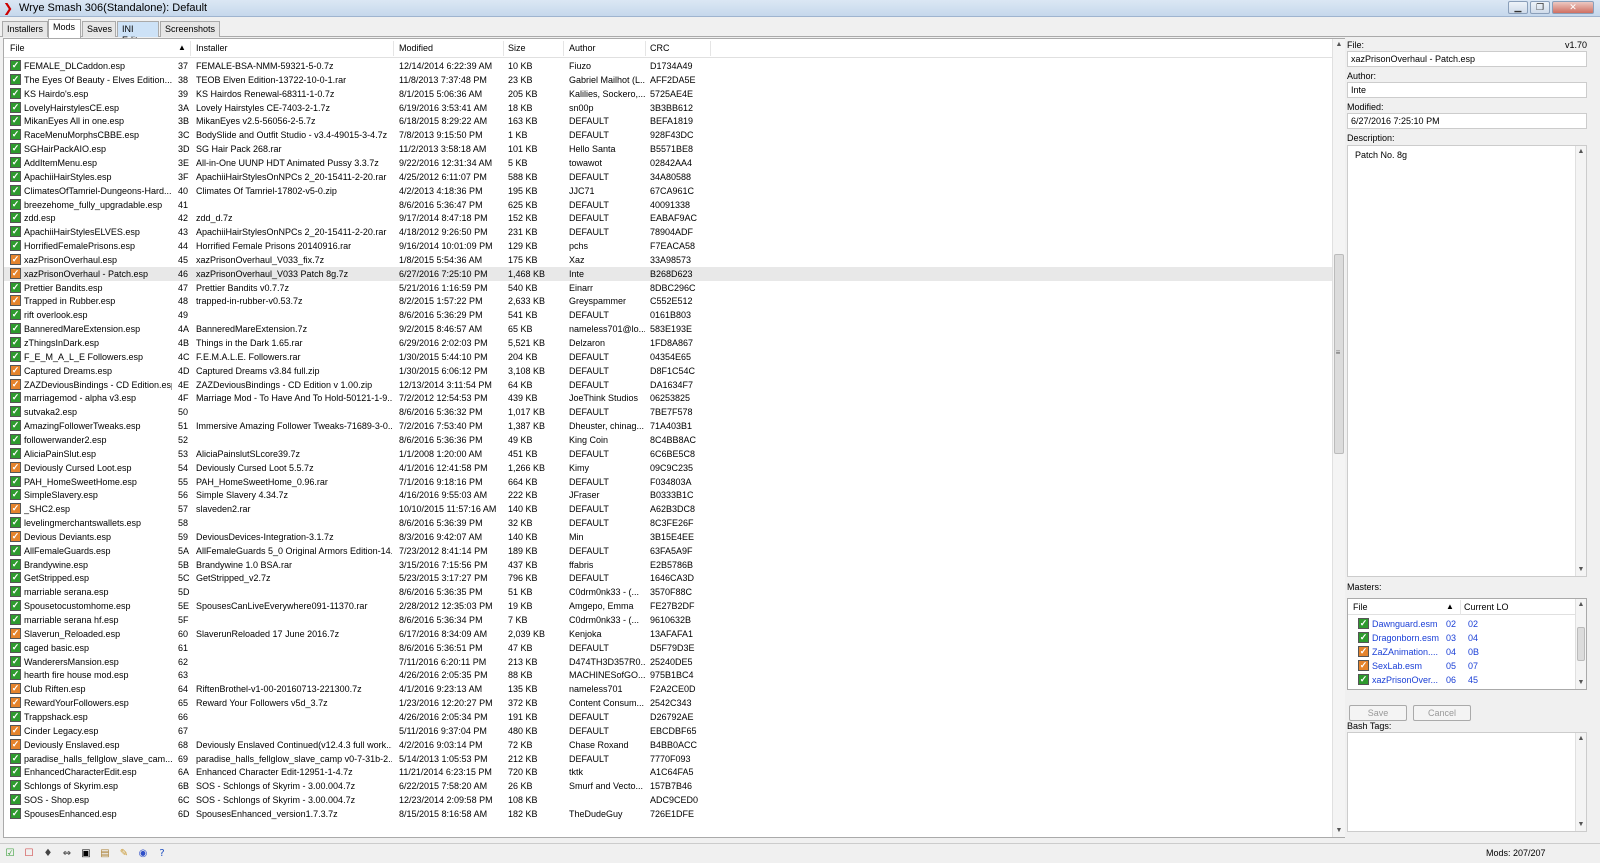  Describe the element at coordinates (1467, 782) in the screenshot. I see `bash-tags-field: ▲ ▼` at that location.